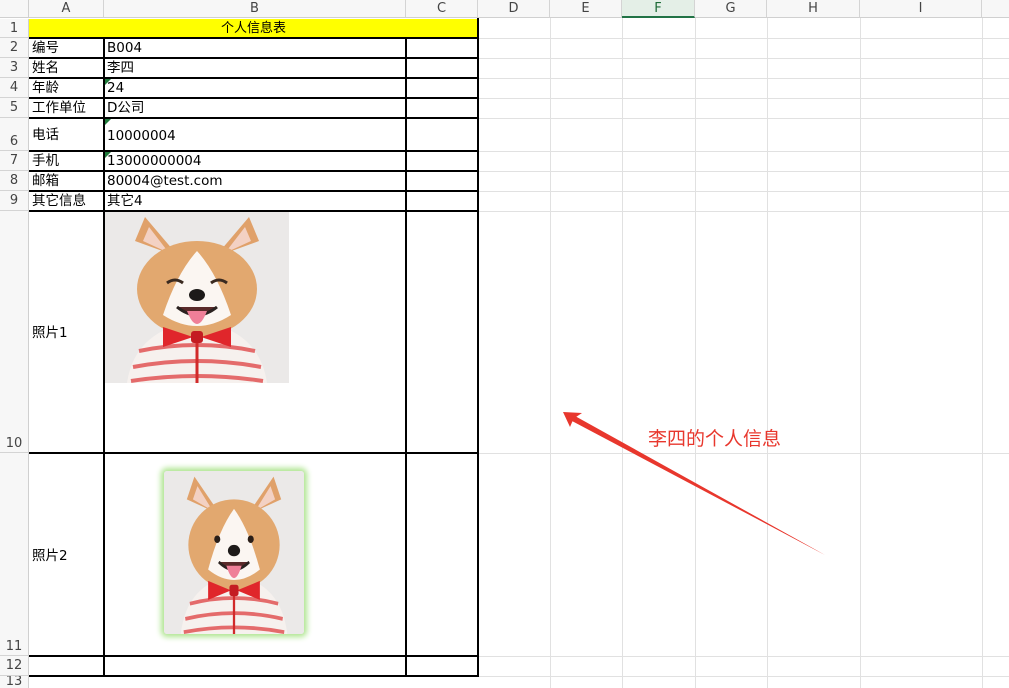 The height and width of the screenshot is (688, 1009). What do you see at coordinates (45, 181) in the screenshot?
I see `label-email: 邮箱` at bounding box center [45, 181].